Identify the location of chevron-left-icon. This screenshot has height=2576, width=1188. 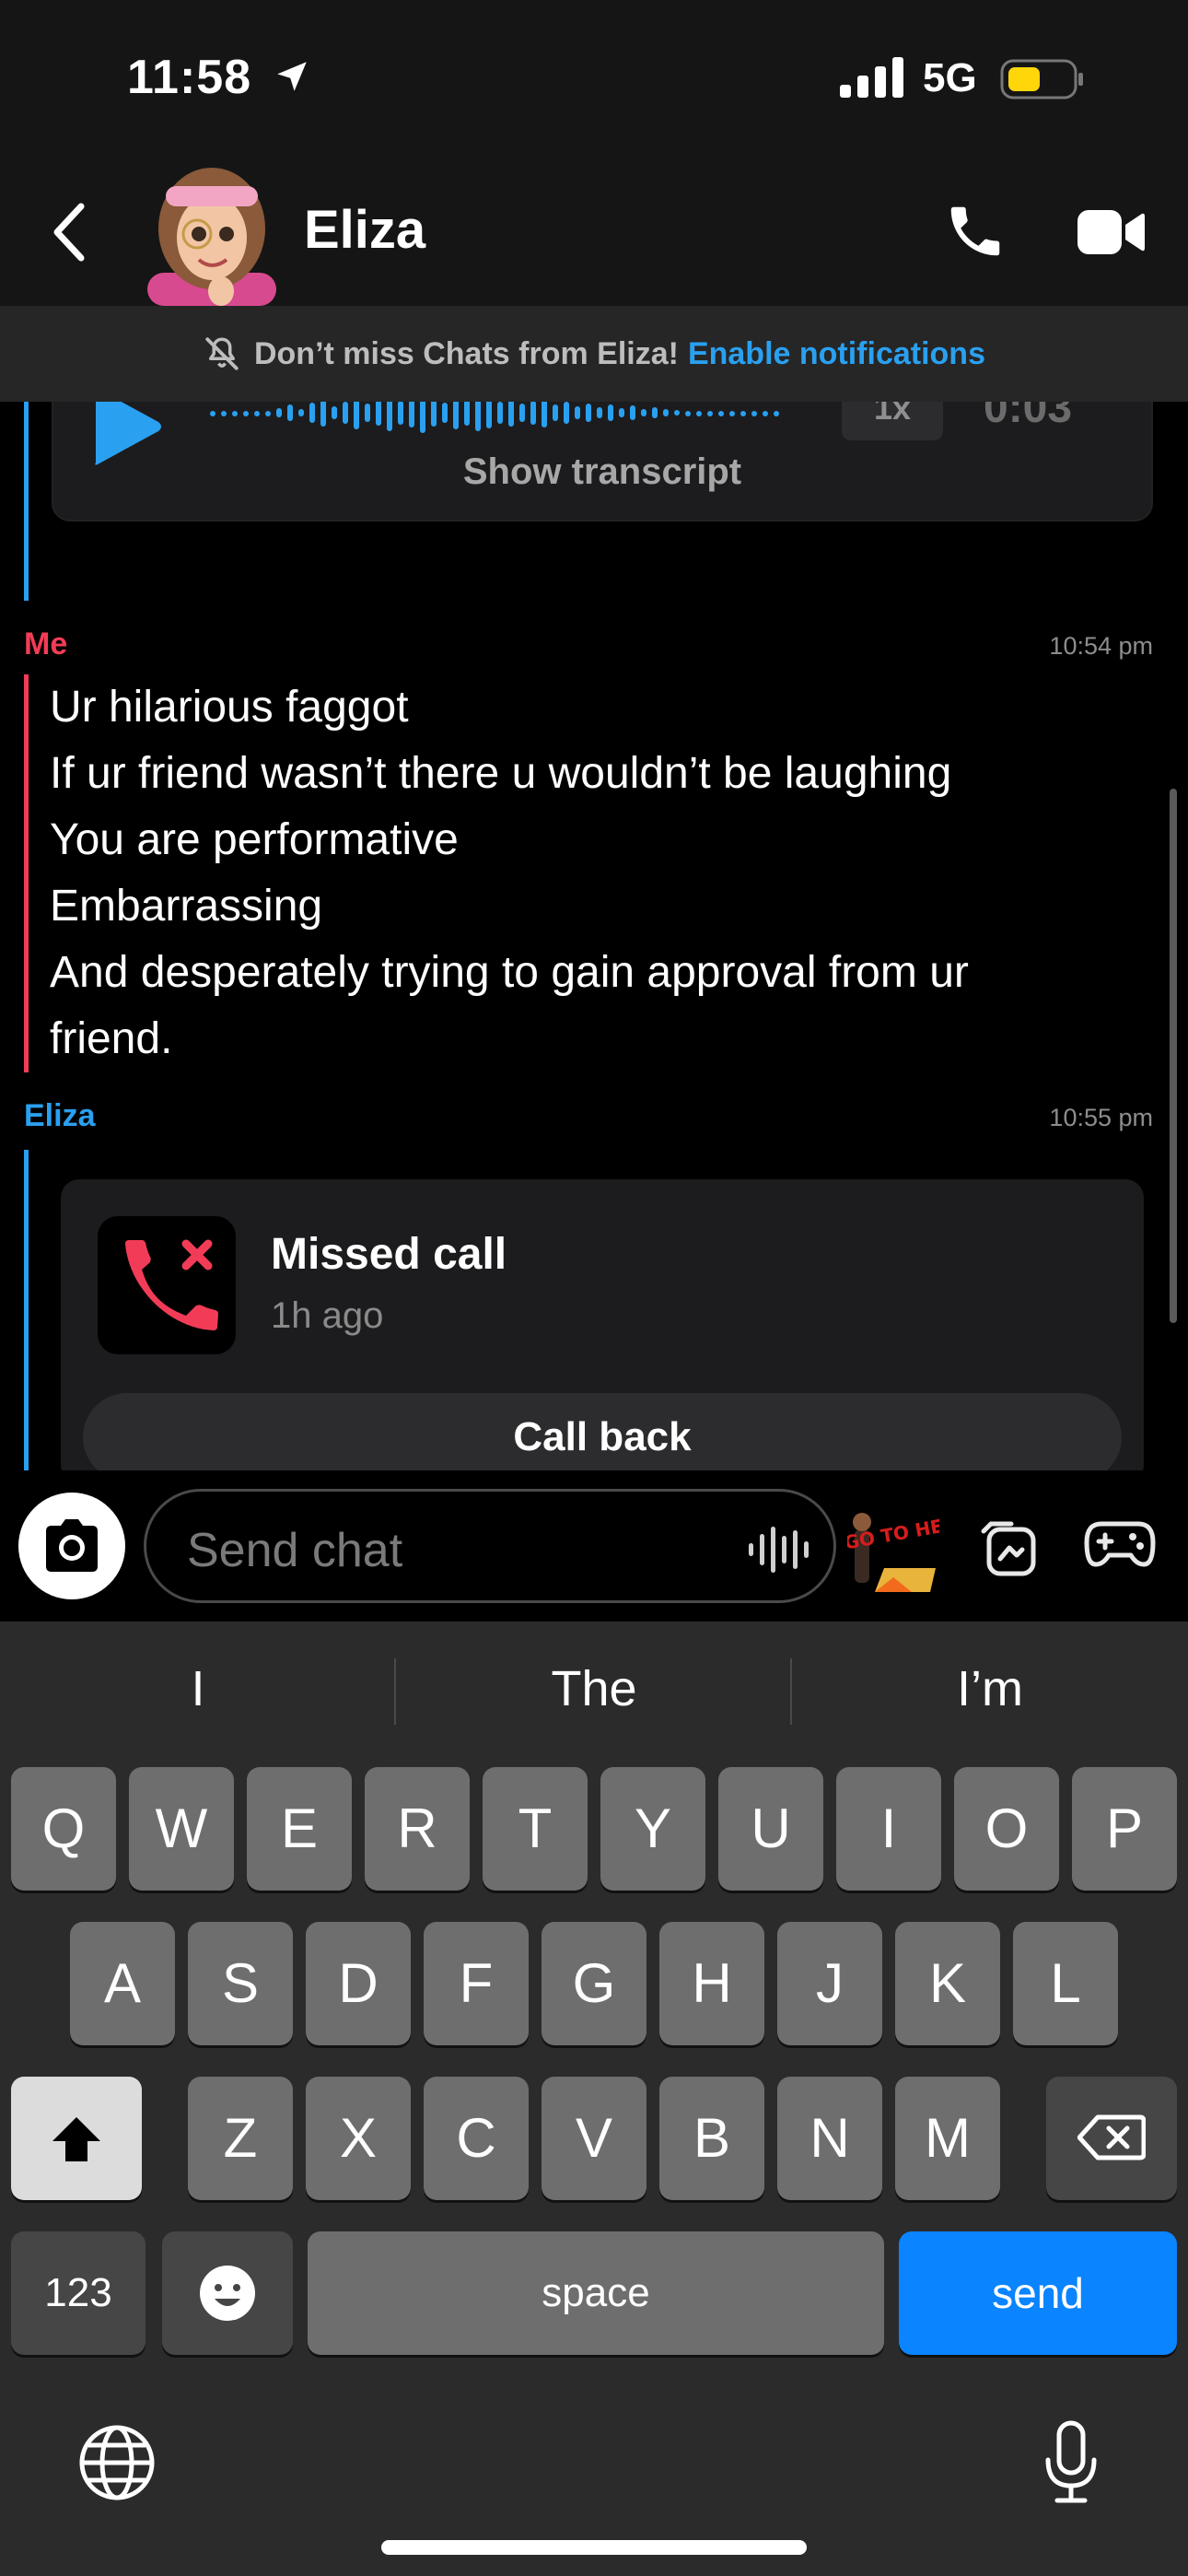
(71, 232).